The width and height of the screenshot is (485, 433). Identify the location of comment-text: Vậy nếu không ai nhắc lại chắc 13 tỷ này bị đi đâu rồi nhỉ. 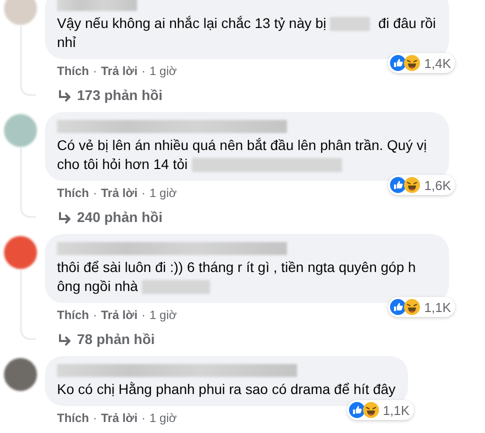
(247, 33).